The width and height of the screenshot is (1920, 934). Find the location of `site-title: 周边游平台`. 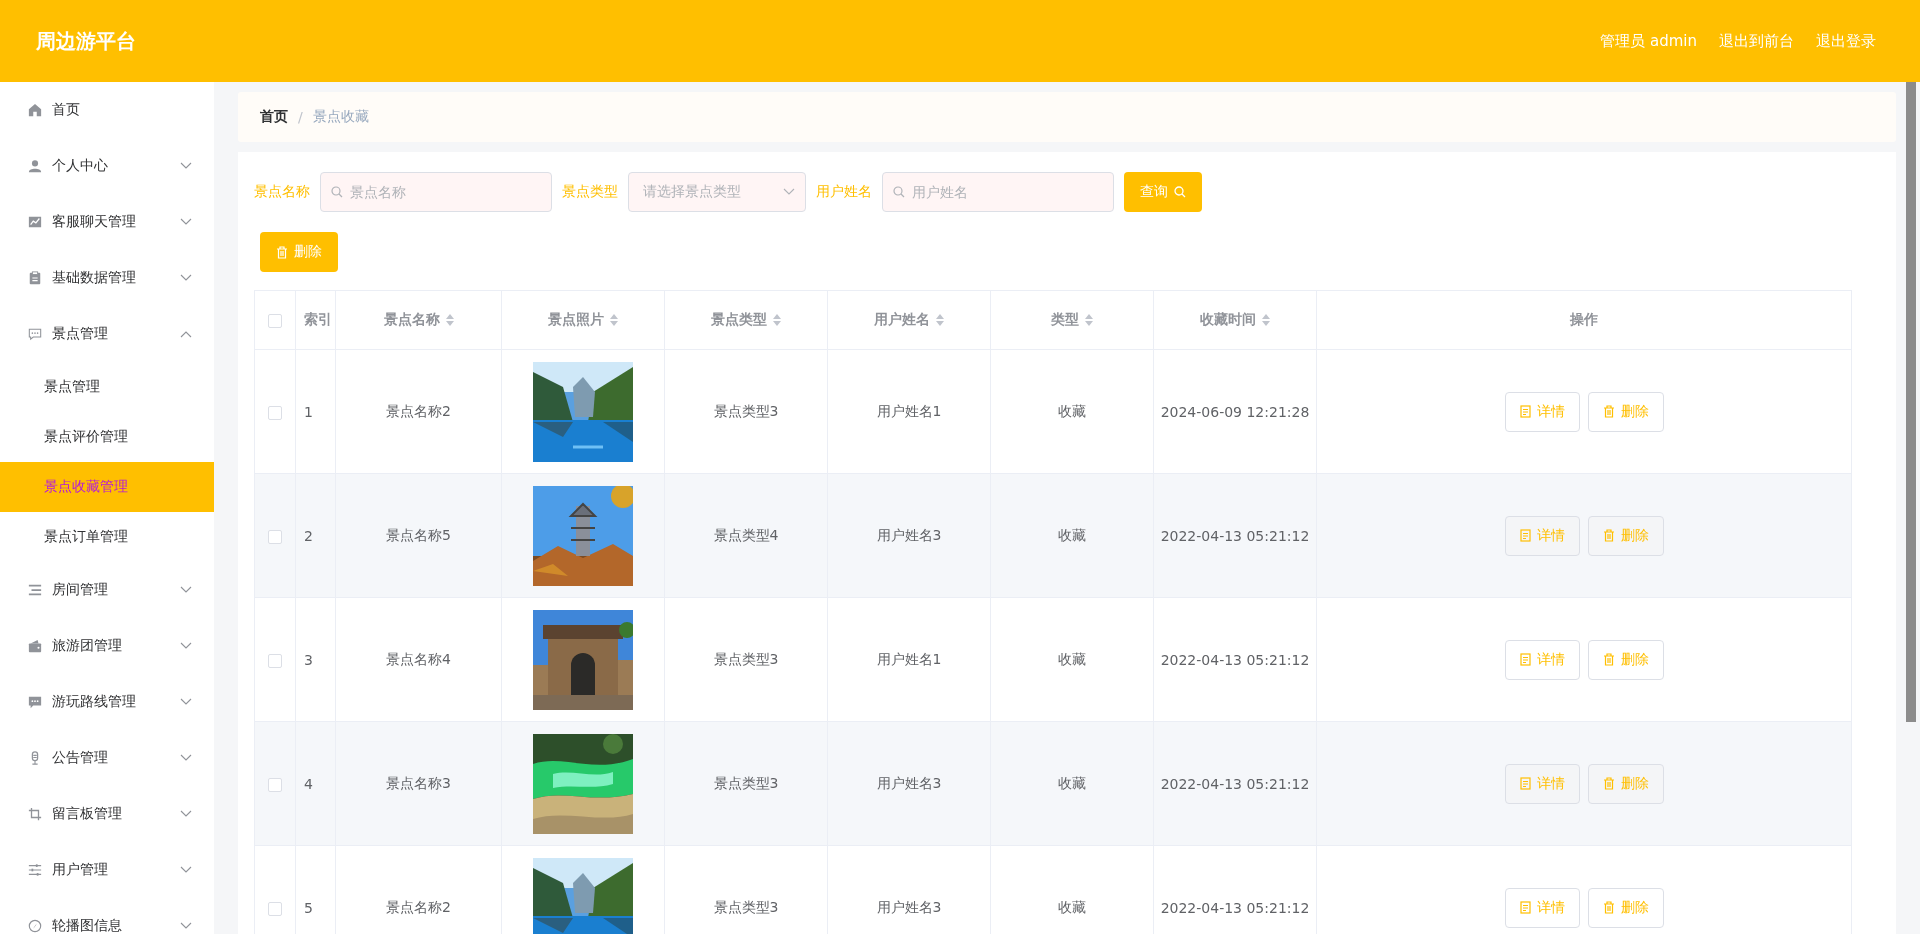

site-title: 周边游平台 is located at coordinates (86, 41).